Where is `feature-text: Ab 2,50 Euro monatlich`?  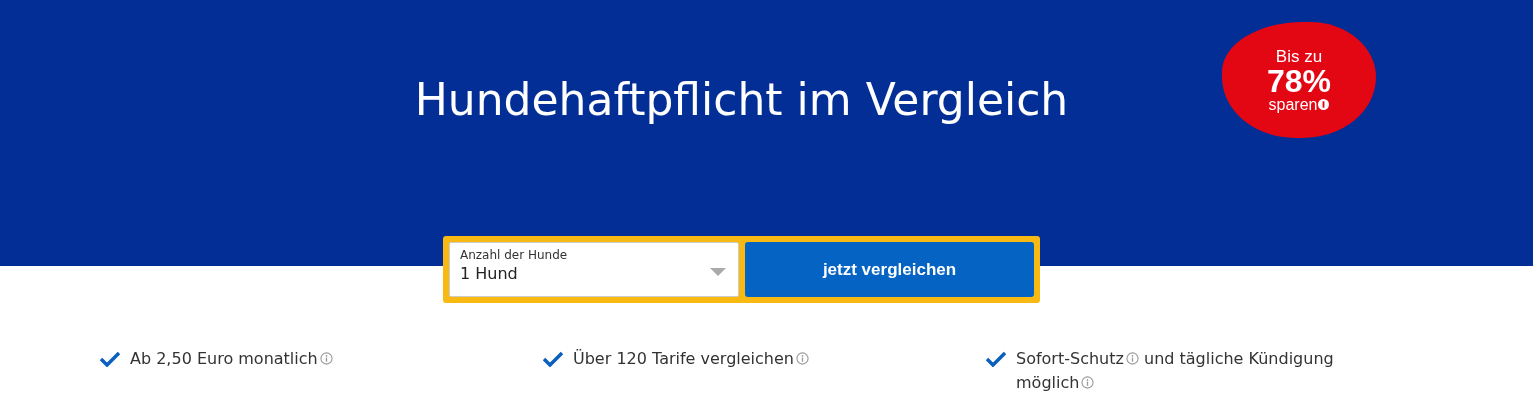 feature-text: Ab 2,50 Euro monatlich is located at coordinates (224, 358).